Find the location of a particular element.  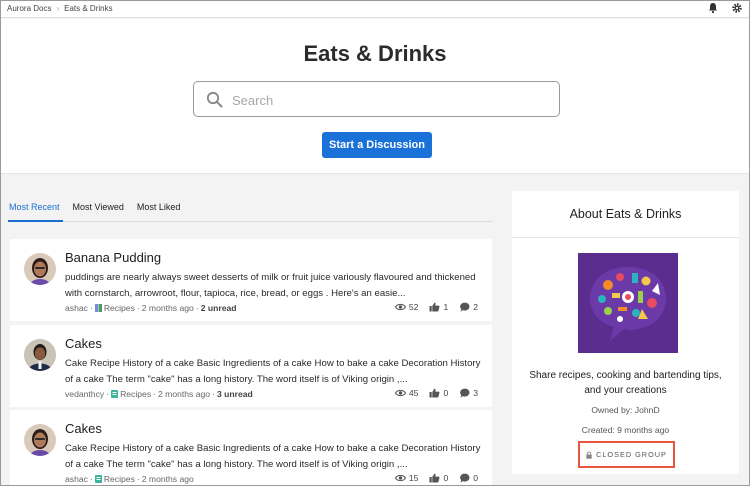

views-stat: 45 is located at coordinates (406, 393).